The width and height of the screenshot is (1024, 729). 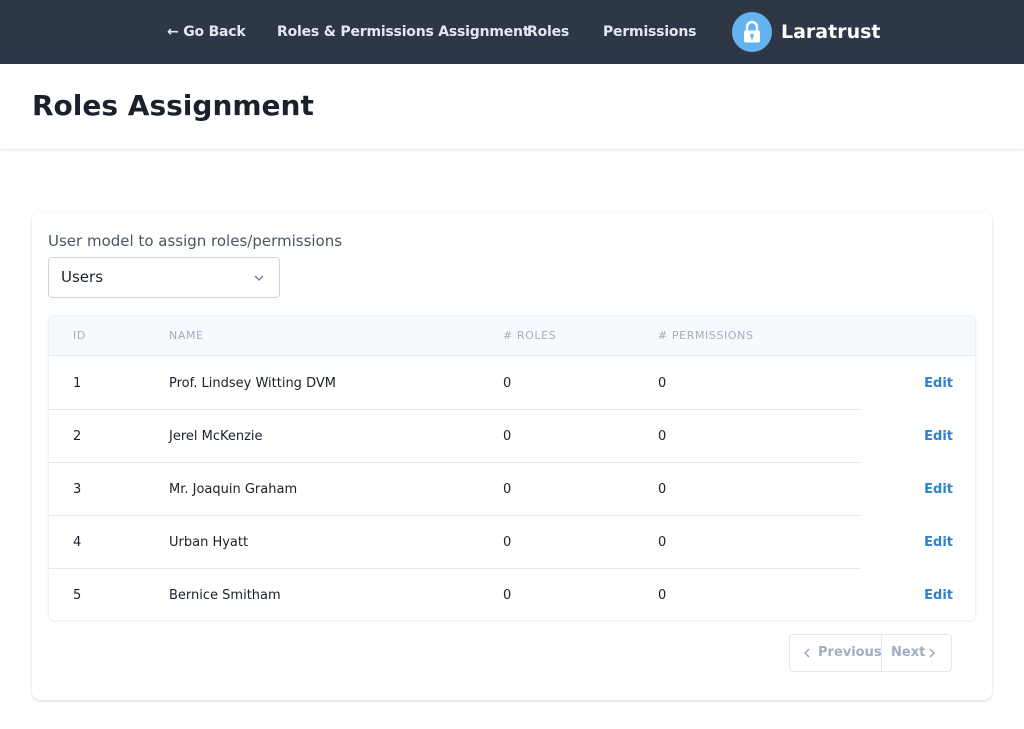 I want to click on table-header: ID NAME # ROLES # PERMISSIONS, so click(x=512, y=336).